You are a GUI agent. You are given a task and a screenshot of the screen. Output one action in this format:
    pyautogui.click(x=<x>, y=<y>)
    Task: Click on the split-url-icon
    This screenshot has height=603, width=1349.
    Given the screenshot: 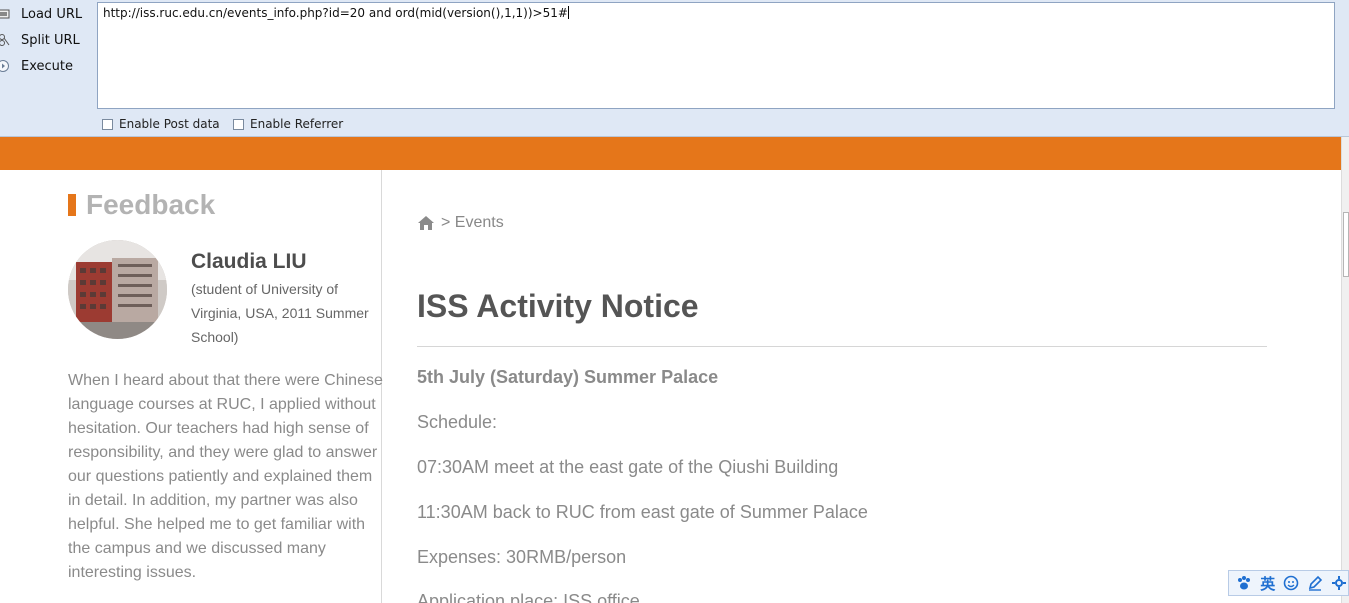 What is the action you would take?
    pyautogui.click(x=5, y=40)
    